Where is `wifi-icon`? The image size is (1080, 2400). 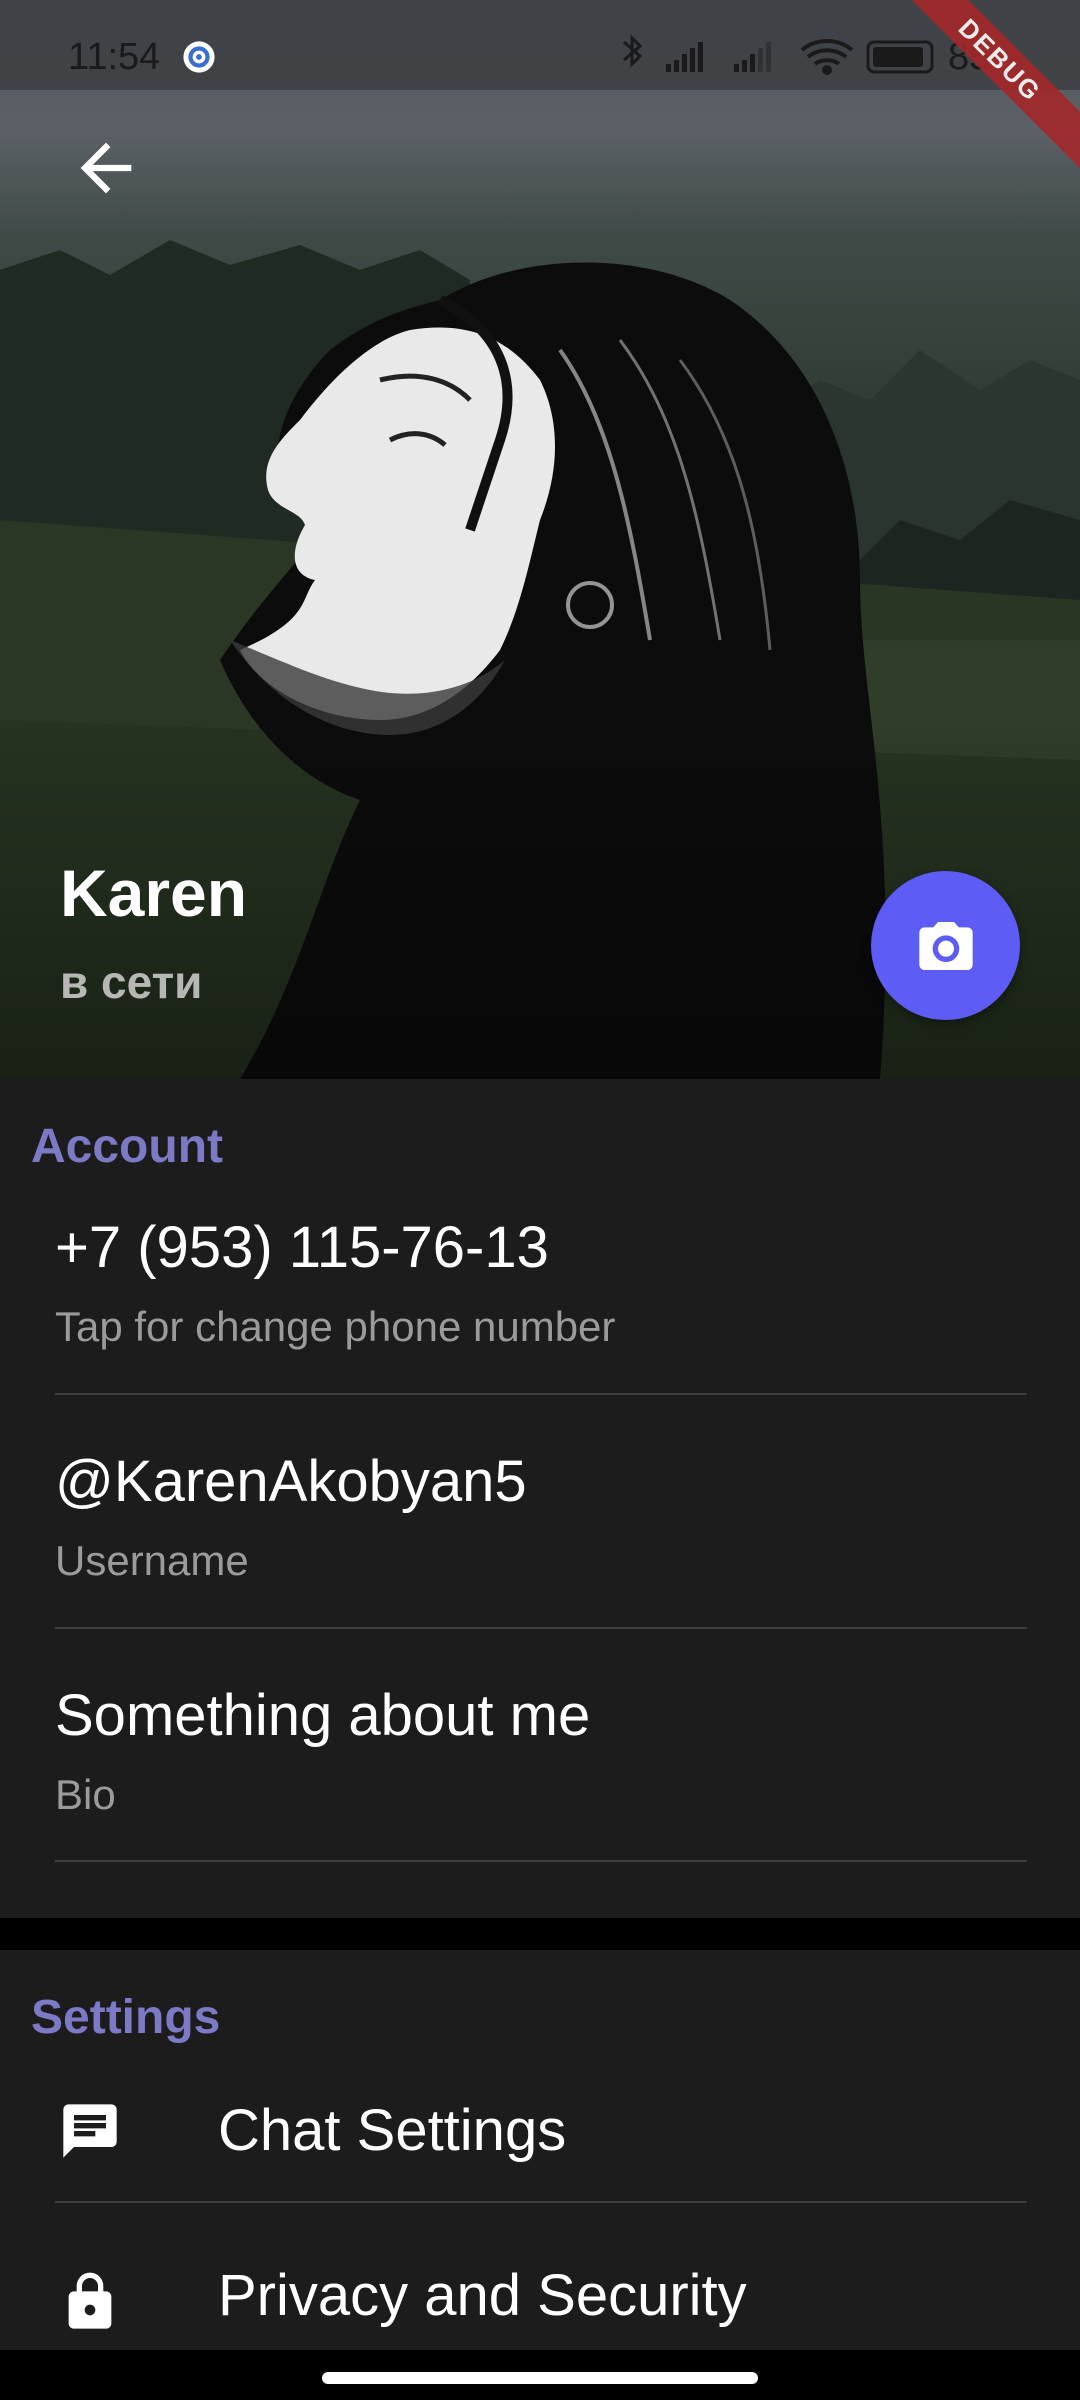 wifi-icon is located at coordinates (827, 57).